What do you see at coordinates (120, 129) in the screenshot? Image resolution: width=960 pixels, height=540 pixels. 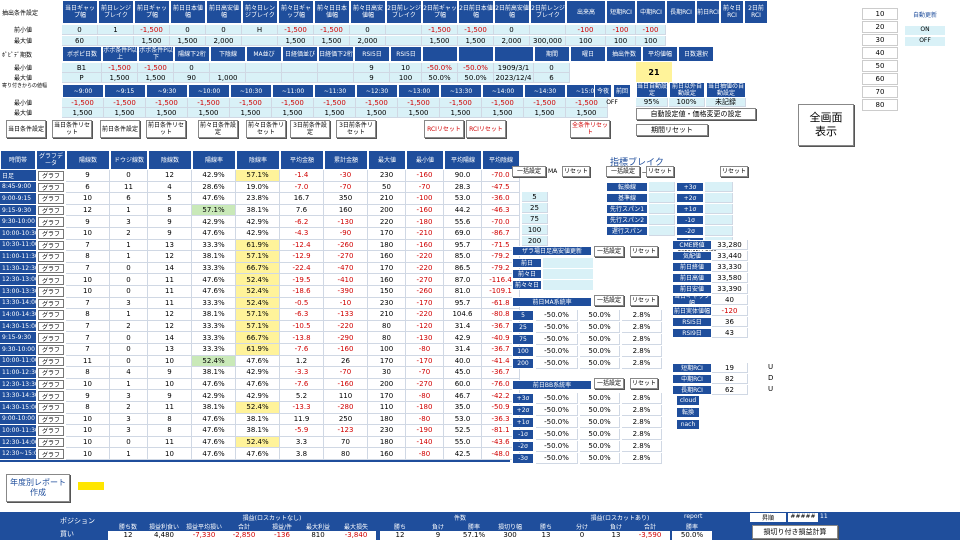 I see `condition-button: 前日条件設定` at bounding box center [120, 129].